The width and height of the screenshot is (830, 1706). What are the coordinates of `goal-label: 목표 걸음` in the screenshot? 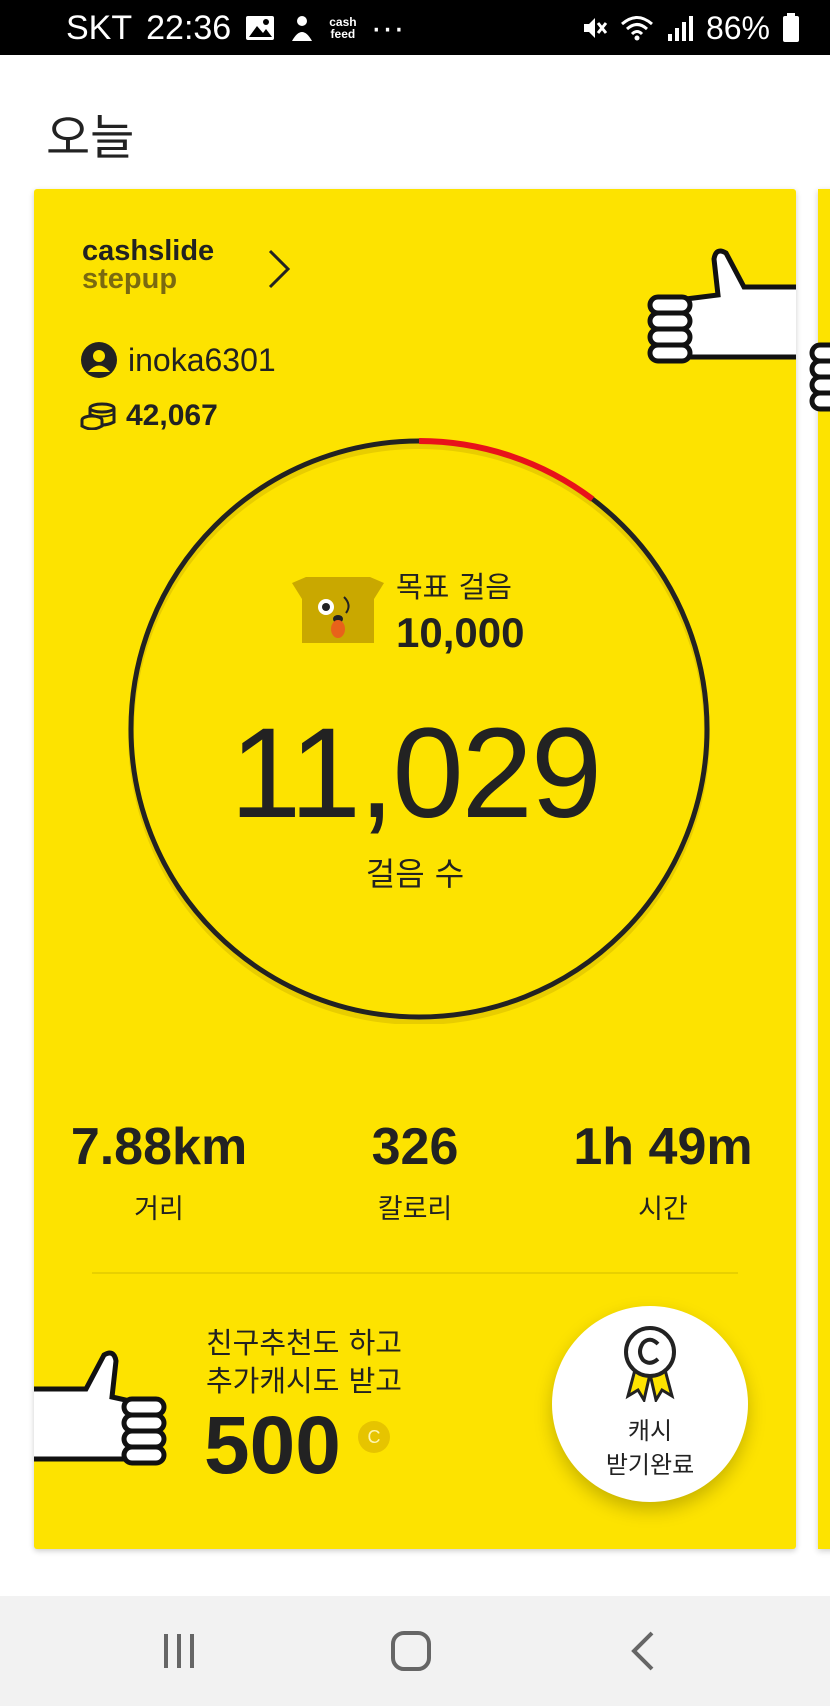 It's located at (454, 587).